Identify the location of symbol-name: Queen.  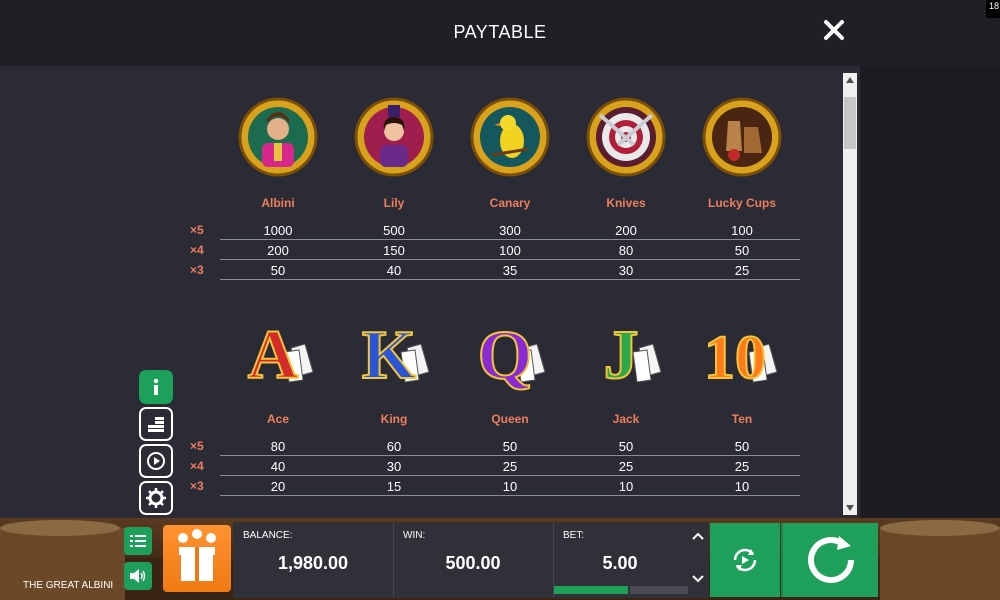
(510, 419).